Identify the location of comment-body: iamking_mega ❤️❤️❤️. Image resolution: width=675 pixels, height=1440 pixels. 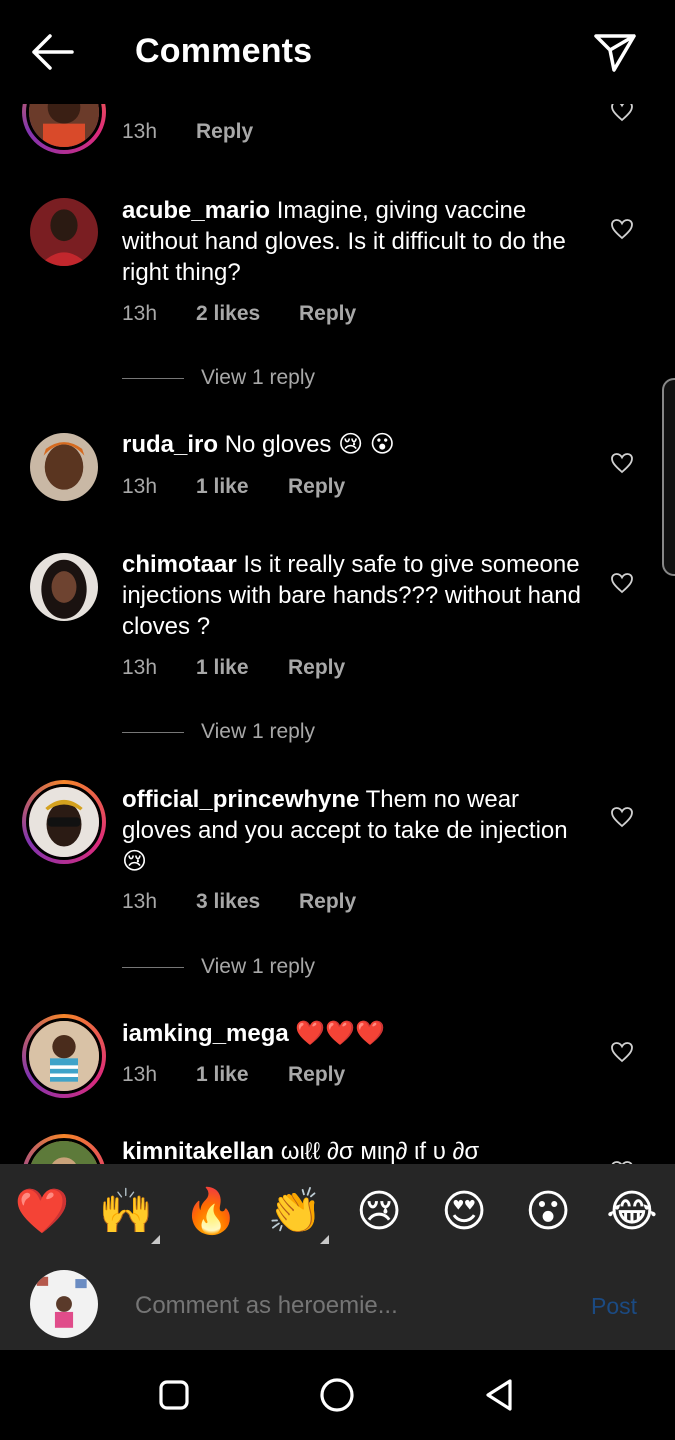
(352, 1033).